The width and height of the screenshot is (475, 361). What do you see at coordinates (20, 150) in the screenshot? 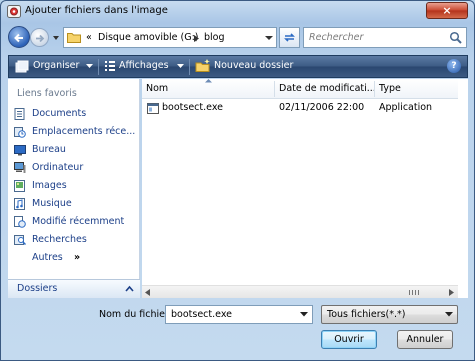
I see `desktop-icon` at bounding box center [20, 150].